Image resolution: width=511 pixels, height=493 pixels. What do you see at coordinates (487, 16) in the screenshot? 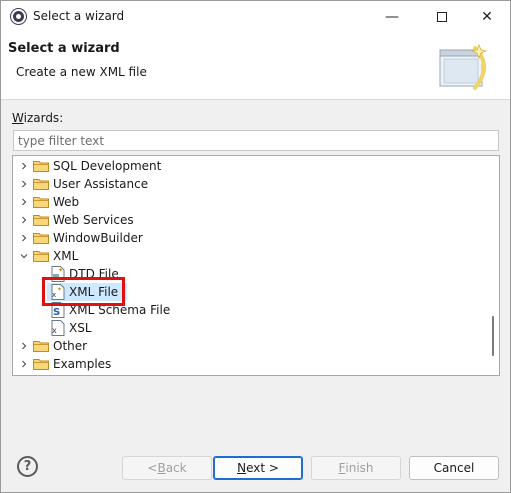
I see `close-button: ✕` at bounding box center [487, 16].